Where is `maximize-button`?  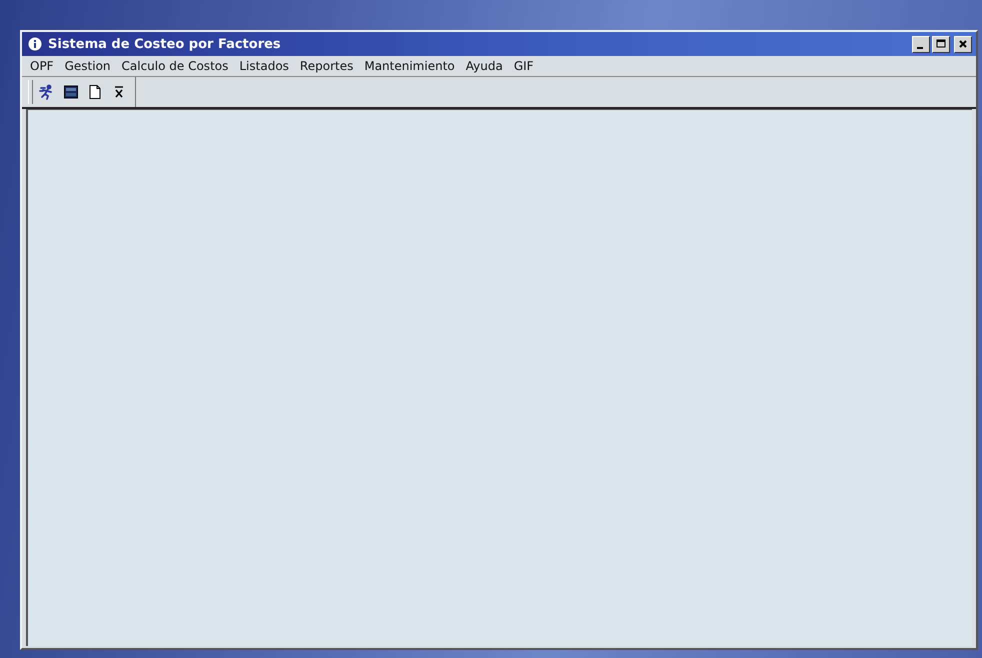
maximize-button is located at coordinates (941, 44).